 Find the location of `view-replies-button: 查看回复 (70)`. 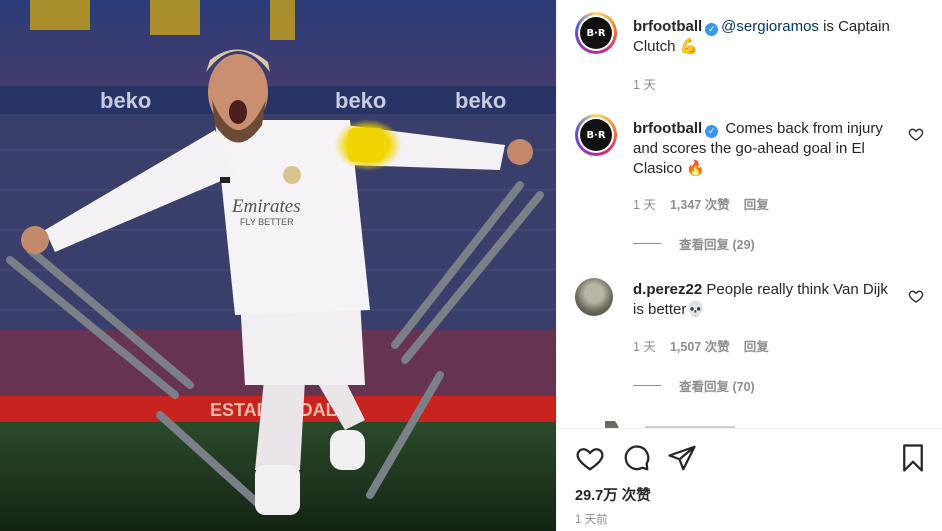

view-replies-button: 查看回复 (70) is located at coordinates (694, 385).